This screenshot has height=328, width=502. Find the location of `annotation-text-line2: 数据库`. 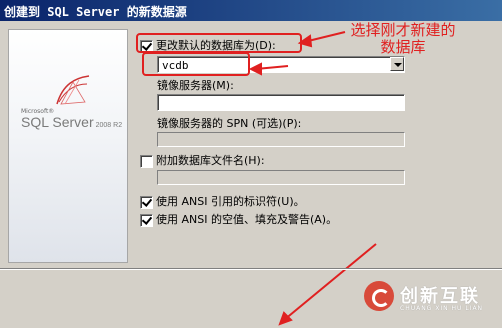

annotation-text-line2: 数据库 is located at coordinates (403, 47).